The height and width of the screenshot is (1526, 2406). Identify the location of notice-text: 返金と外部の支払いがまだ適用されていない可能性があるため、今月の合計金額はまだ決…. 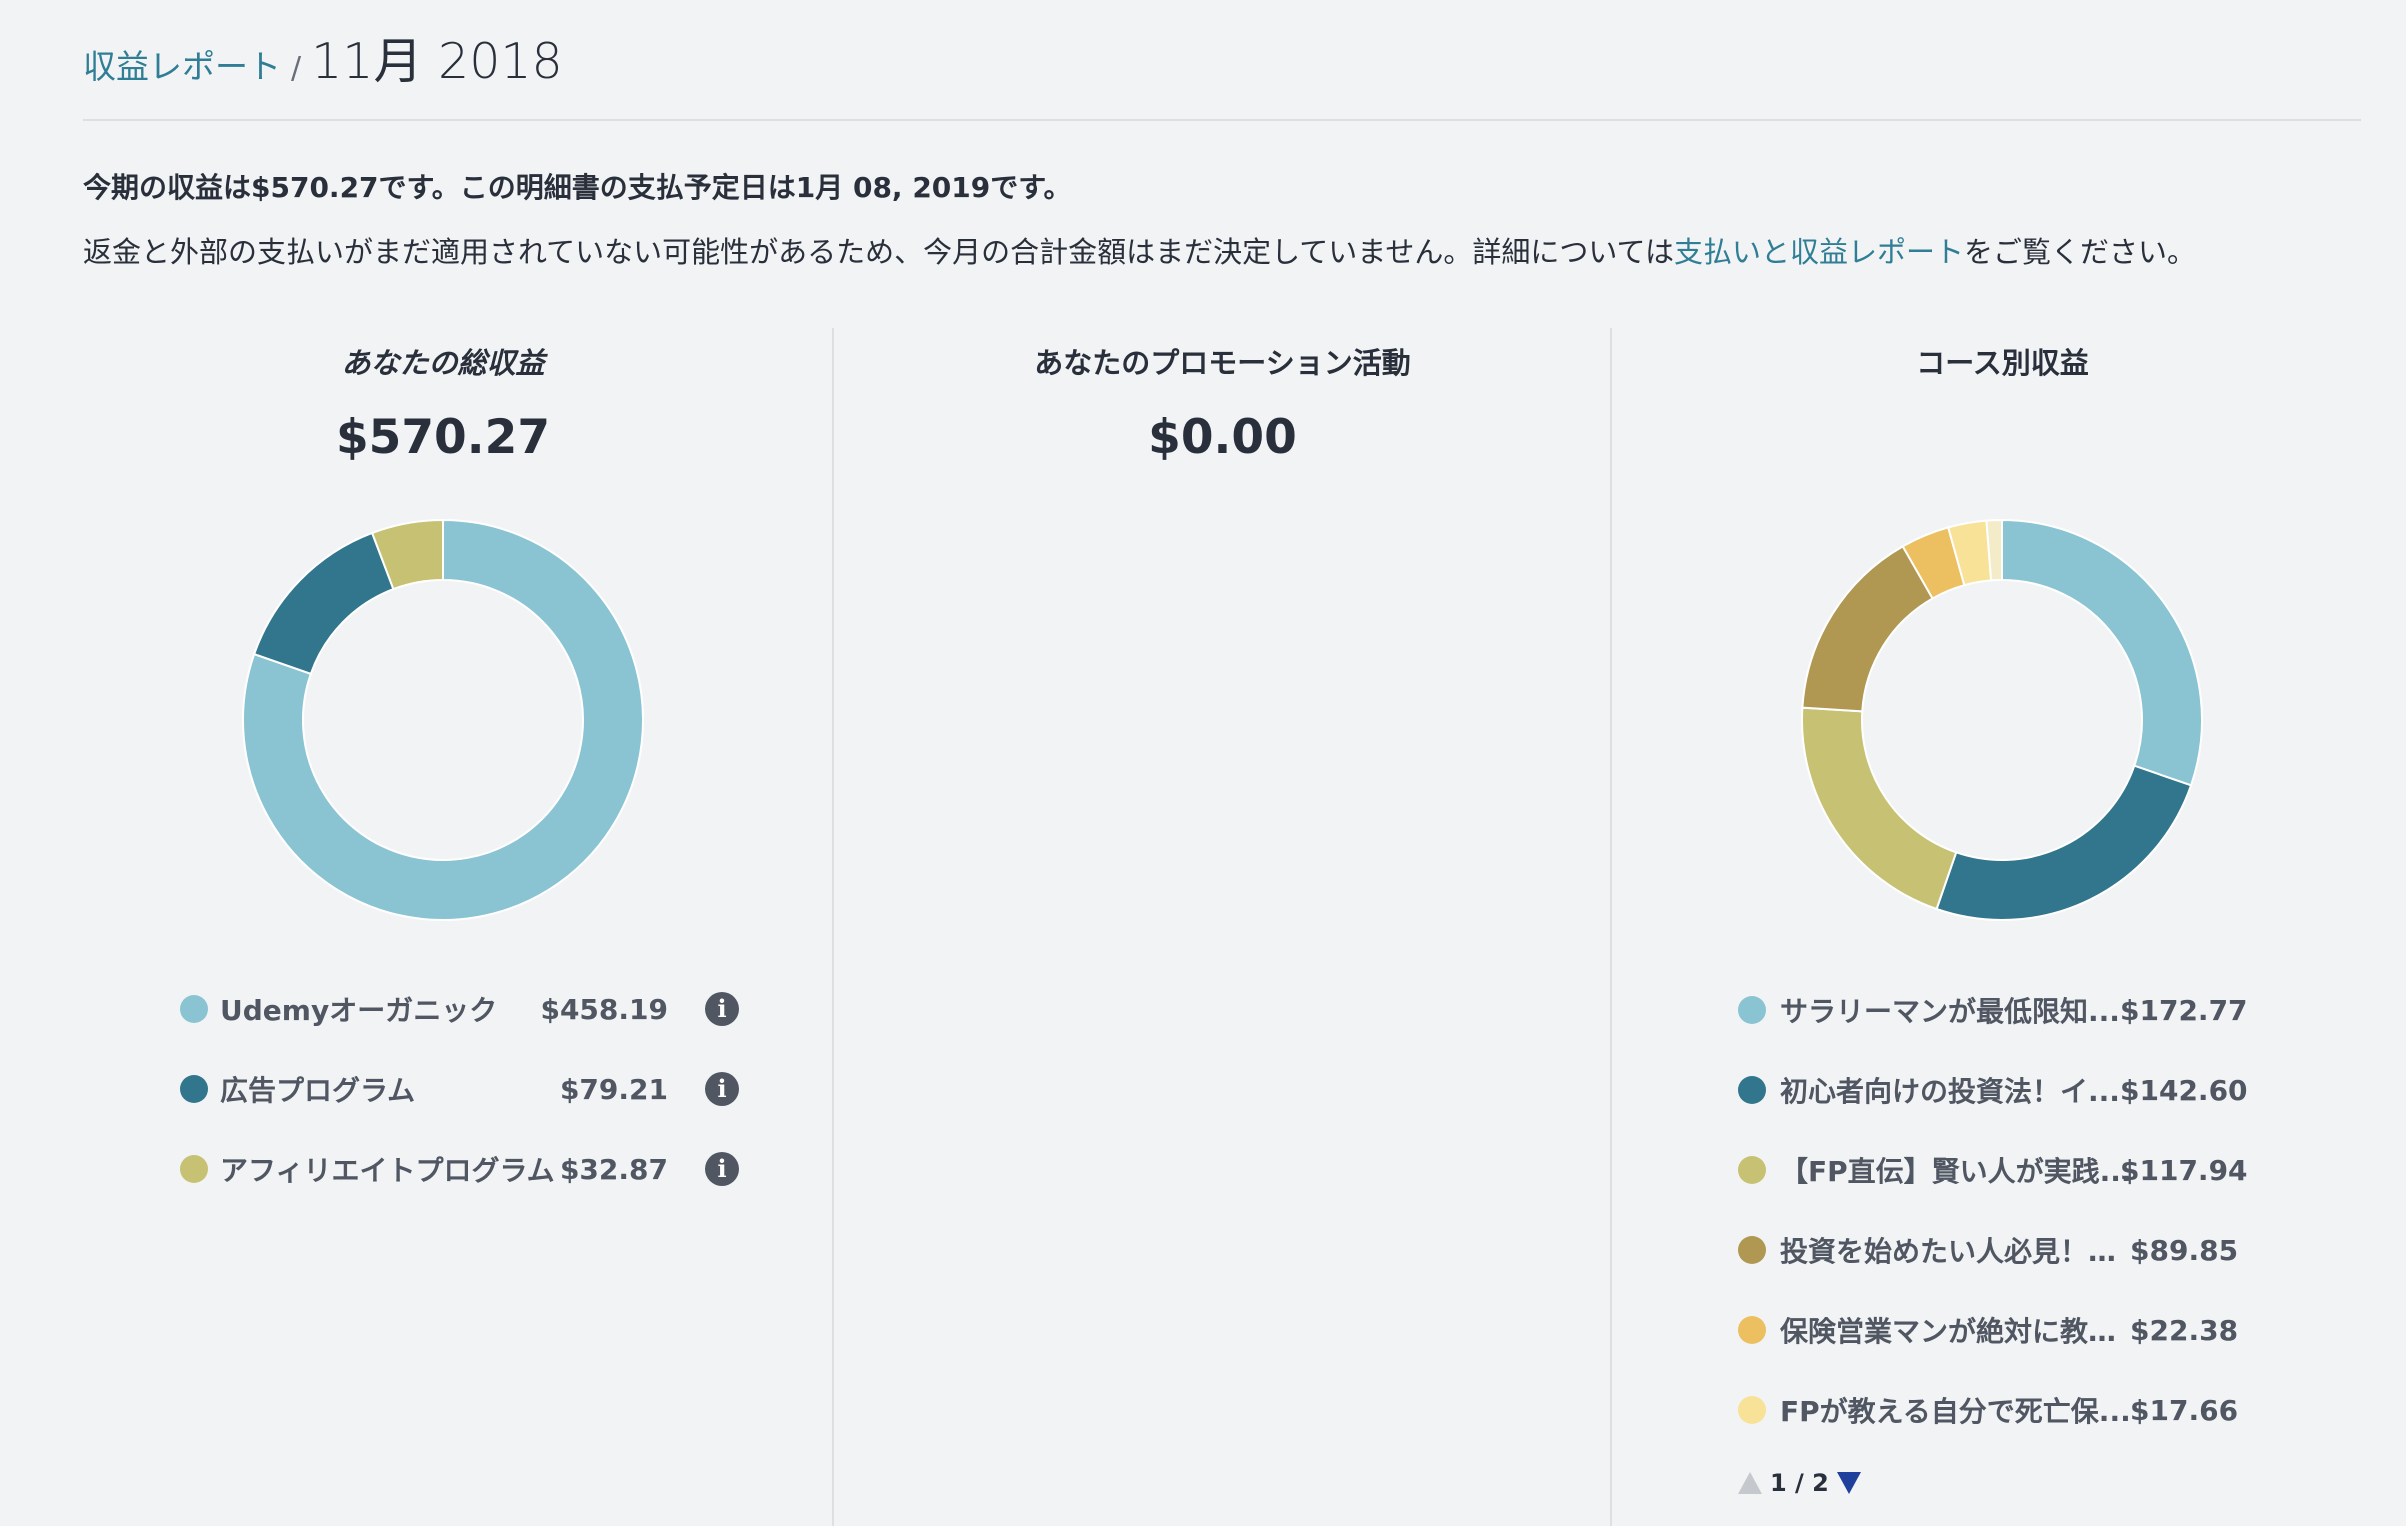
(1139, 250).